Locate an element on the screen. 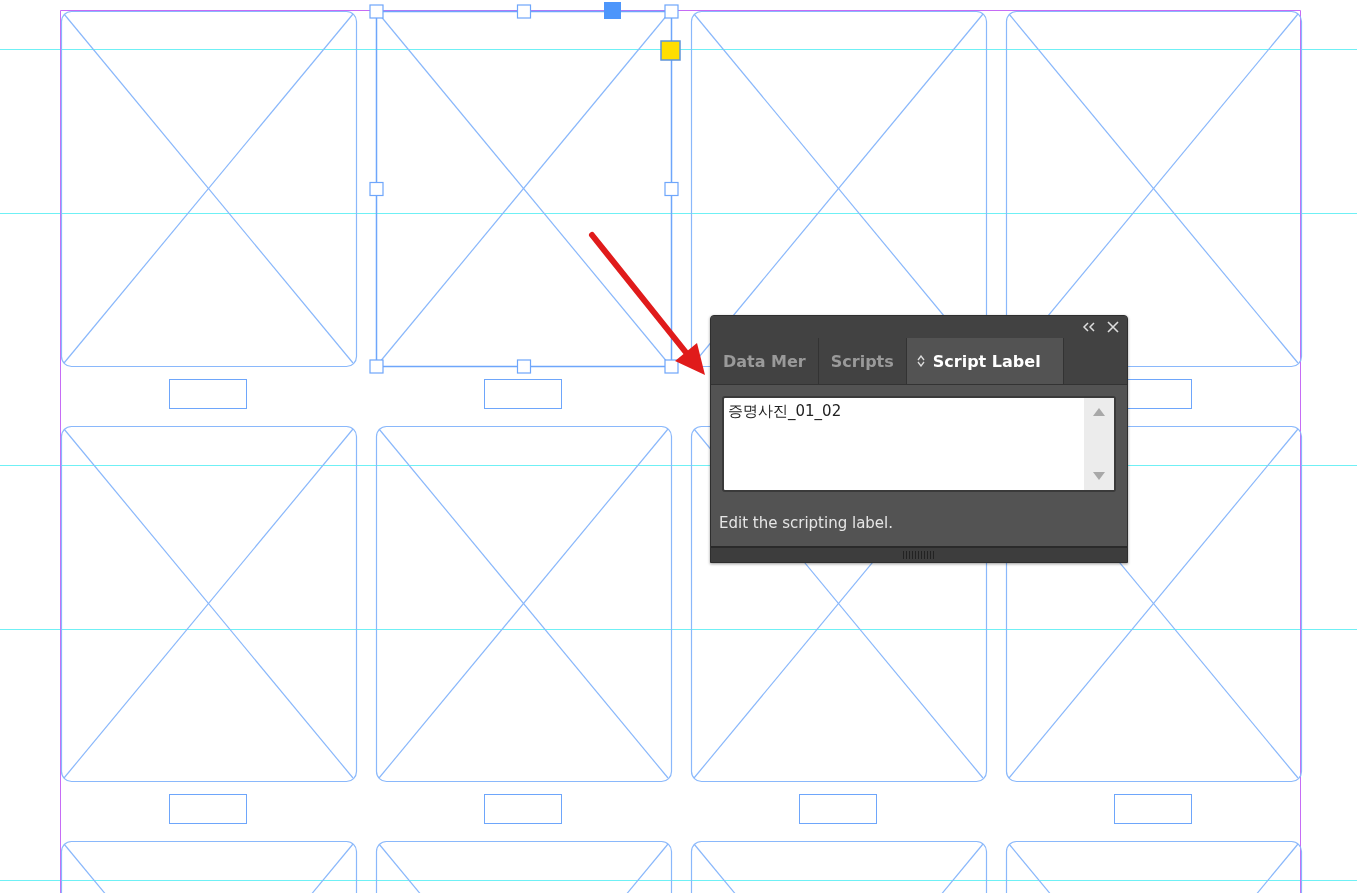 The image size is (1357, 893). scroll-down-icon is located at coordinates (1099, 476).